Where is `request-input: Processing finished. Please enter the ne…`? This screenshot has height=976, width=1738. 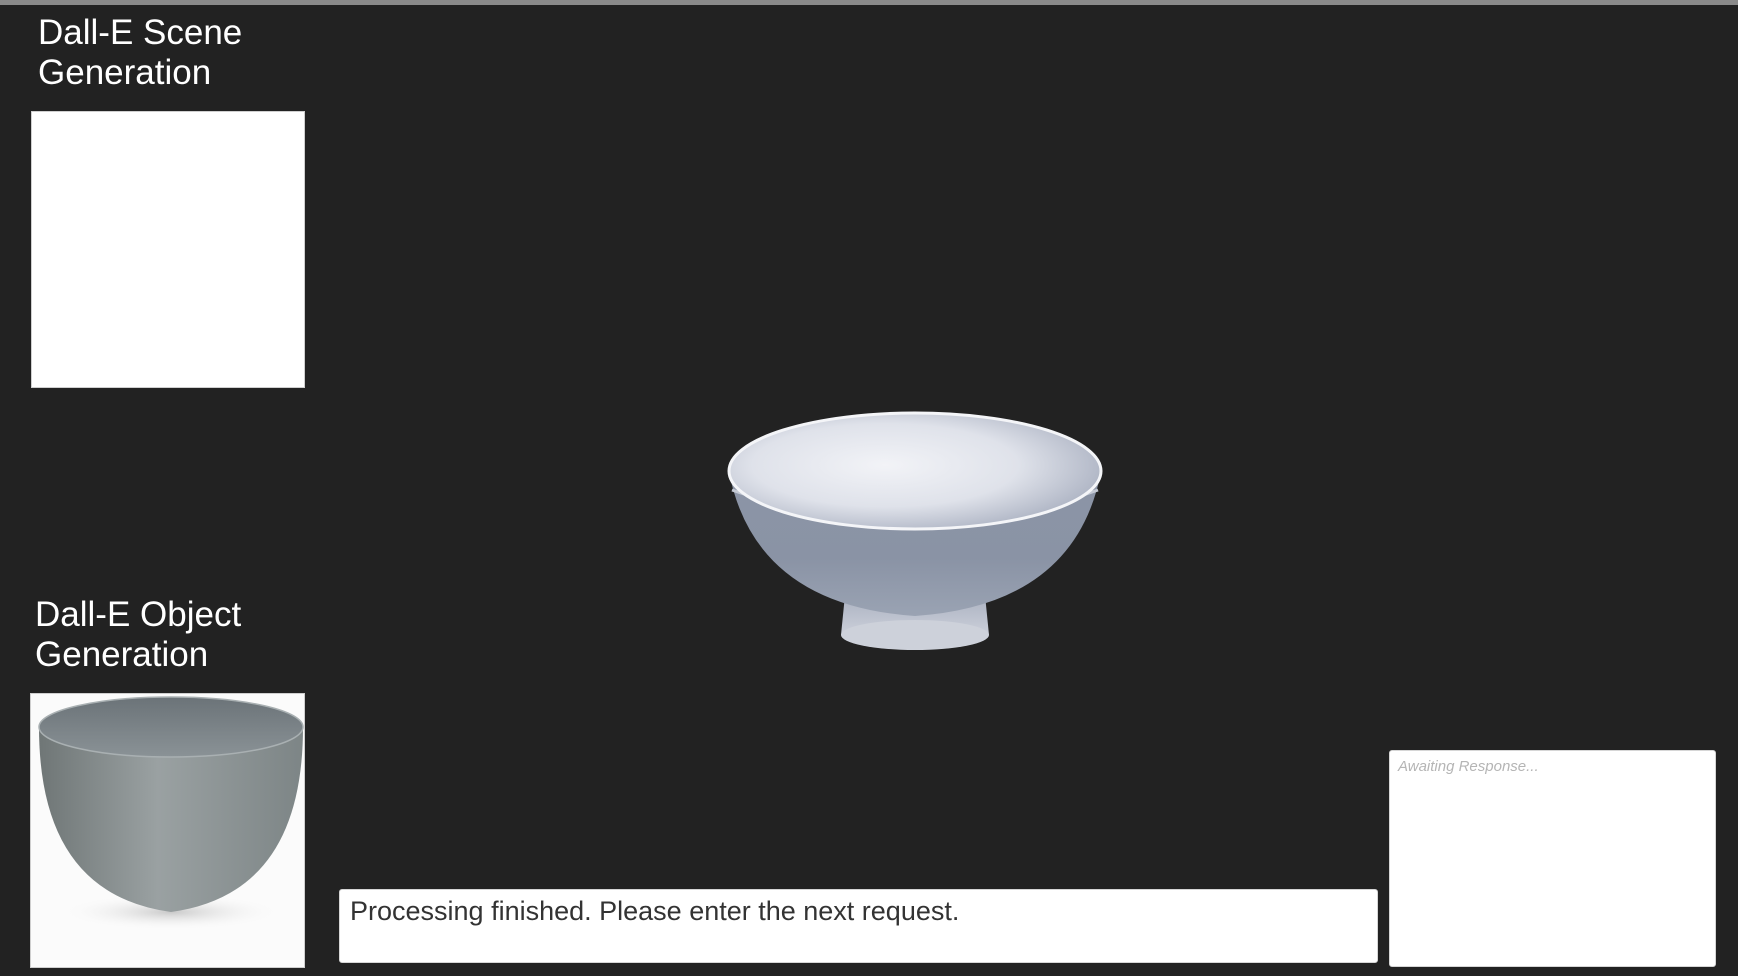
request-input: Processing finished. Please enter the ne… is located at coordinates (858, 926).